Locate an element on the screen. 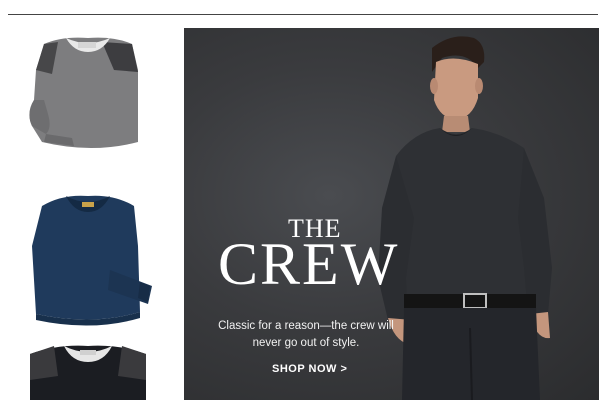 This screenshot has height=400, width=600. shop-now-link: SHOP NOW > is located at coordinates (309, 369).